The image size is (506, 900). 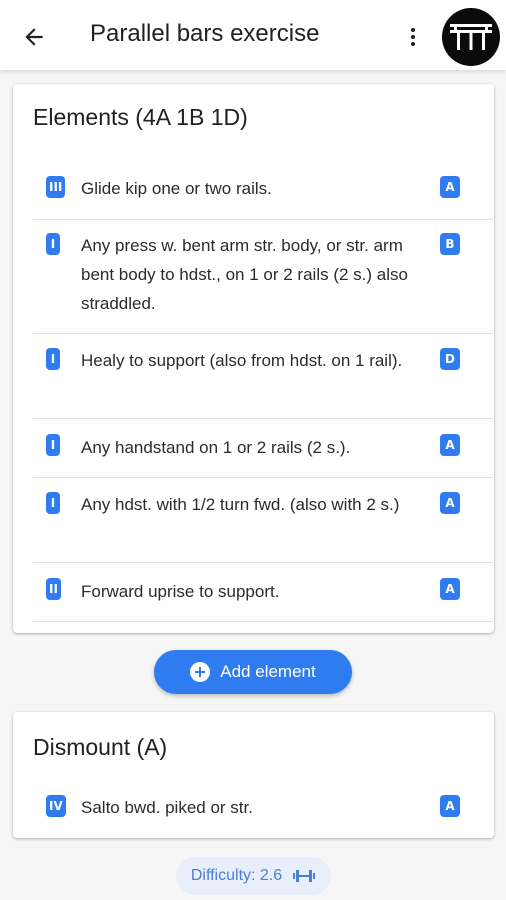 What do you see at coordinates (56, 187) in the screenshot?
I see `level-badge: III` at bounding box center [56, 187].